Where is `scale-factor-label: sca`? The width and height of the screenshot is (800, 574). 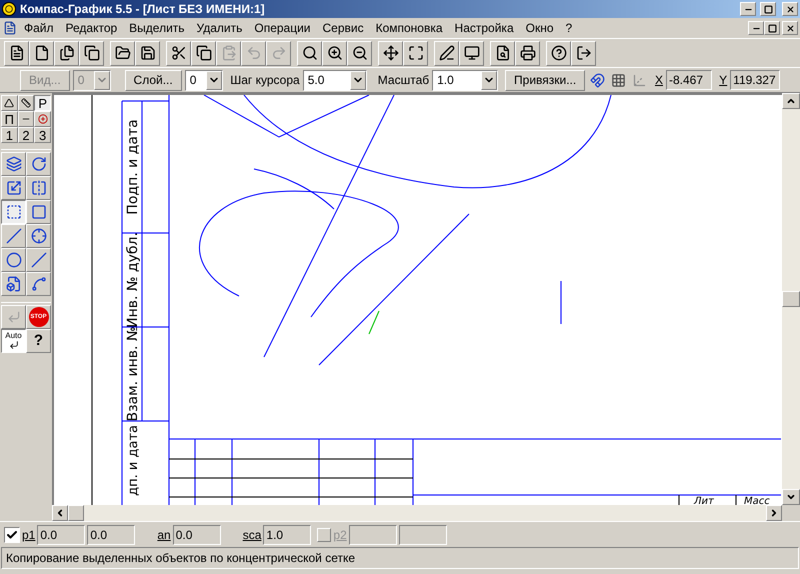
scale-factor-label: sca is located at coordinates (252, 535).